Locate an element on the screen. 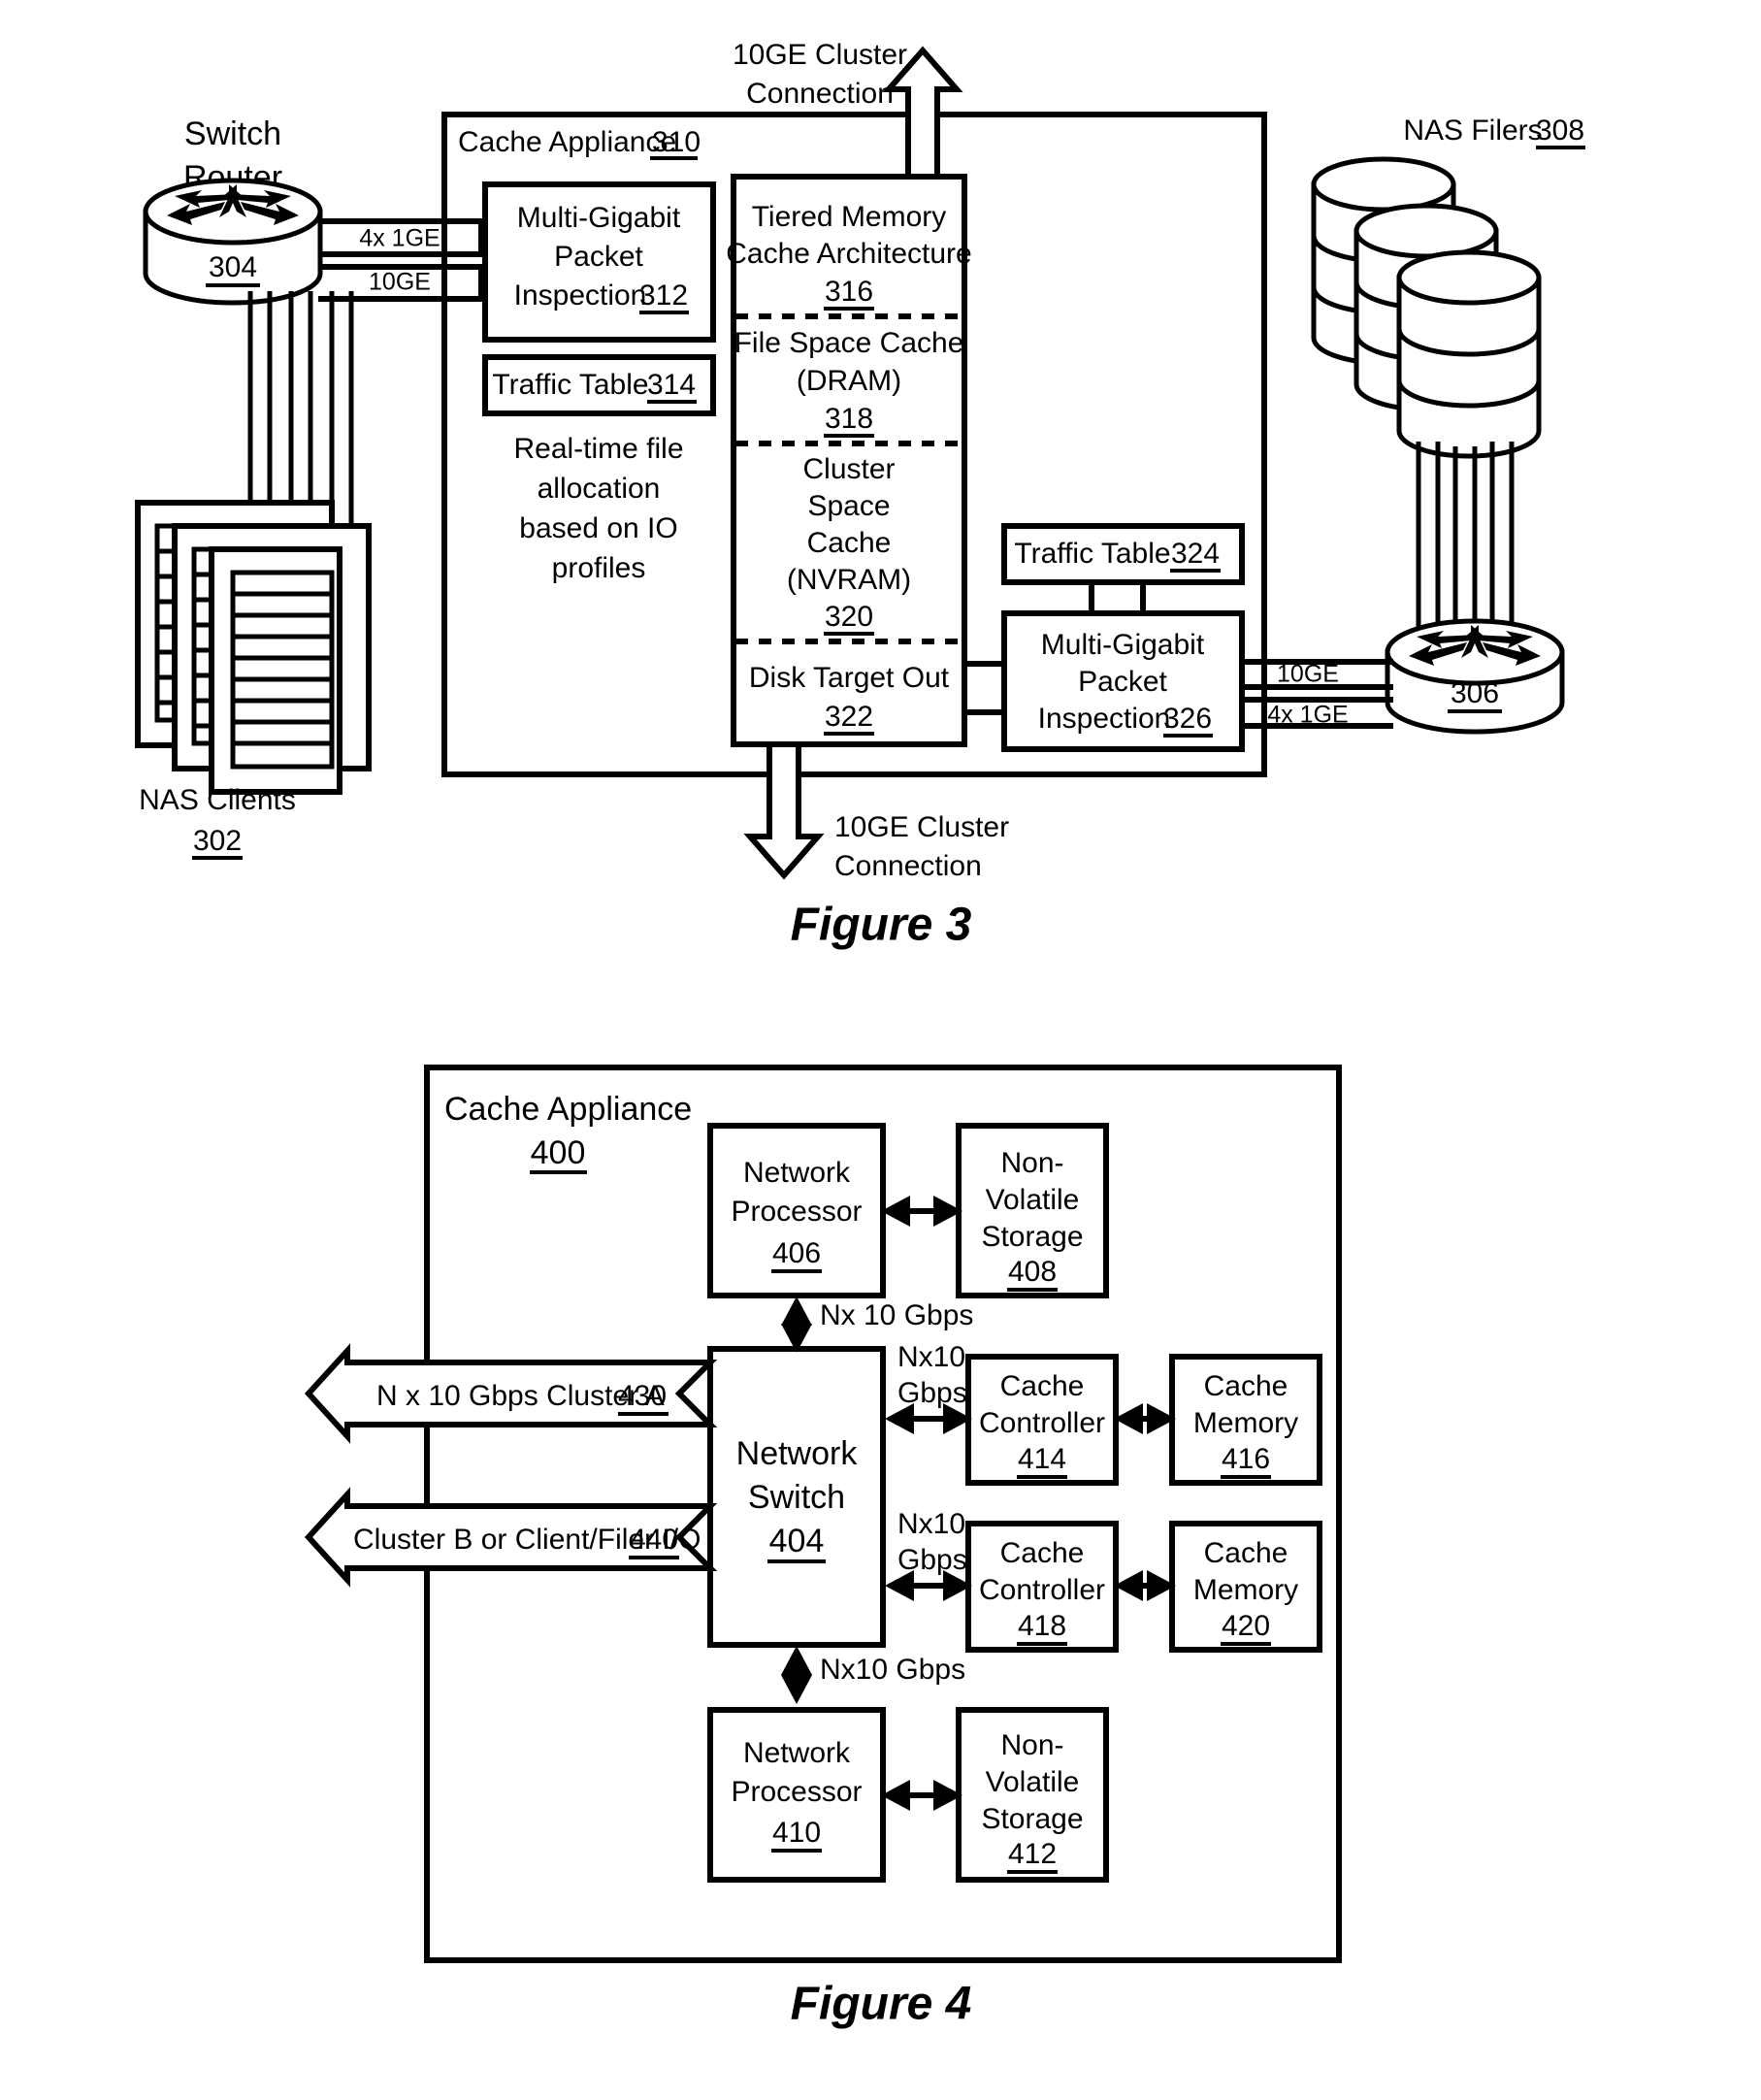 This screenshot has width=1761, height=2100. fig3-stack-320-line2: Space is located at coordinates (848, 506).